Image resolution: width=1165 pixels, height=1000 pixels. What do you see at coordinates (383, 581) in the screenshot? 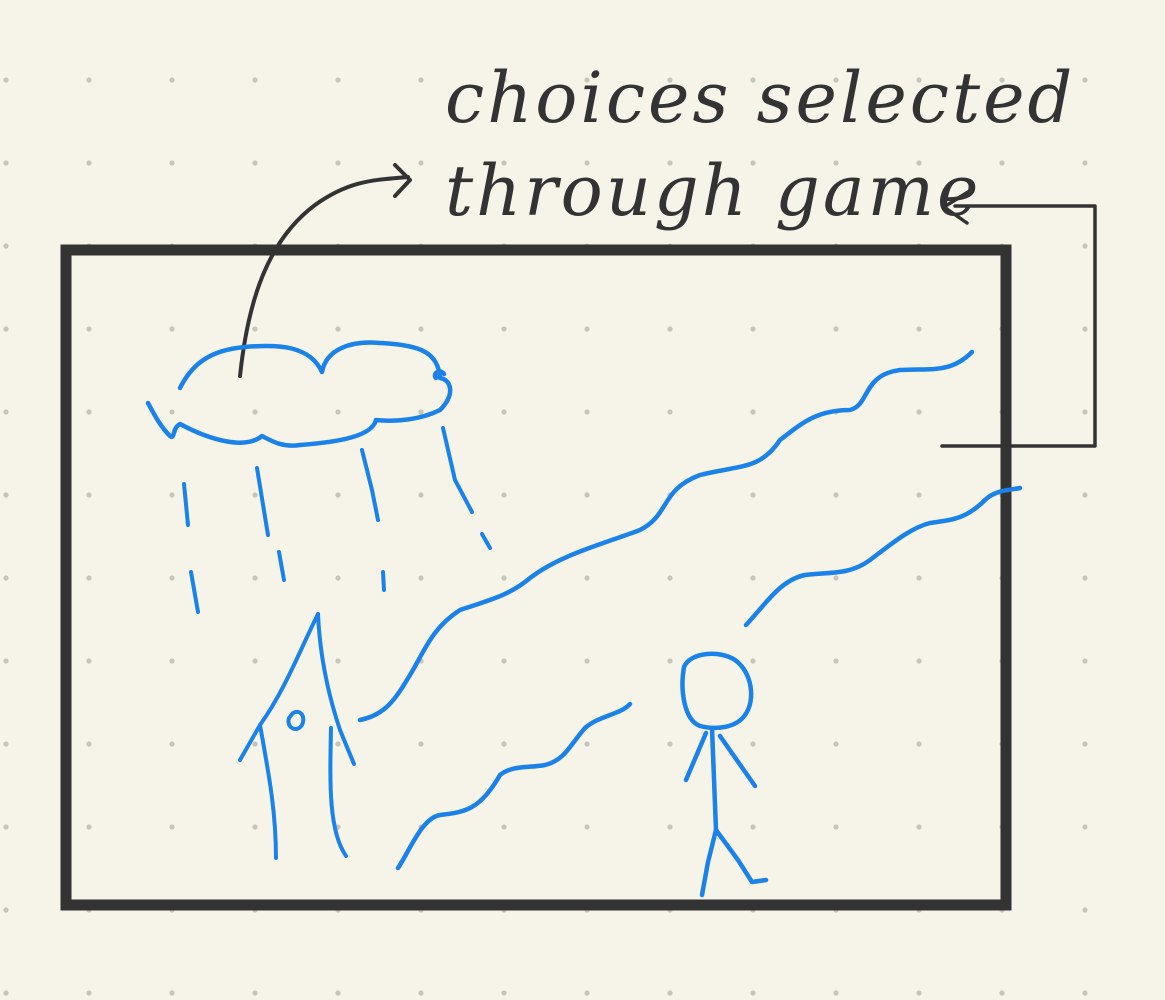
I see `rain-streak` at bounding box center [383, 581].